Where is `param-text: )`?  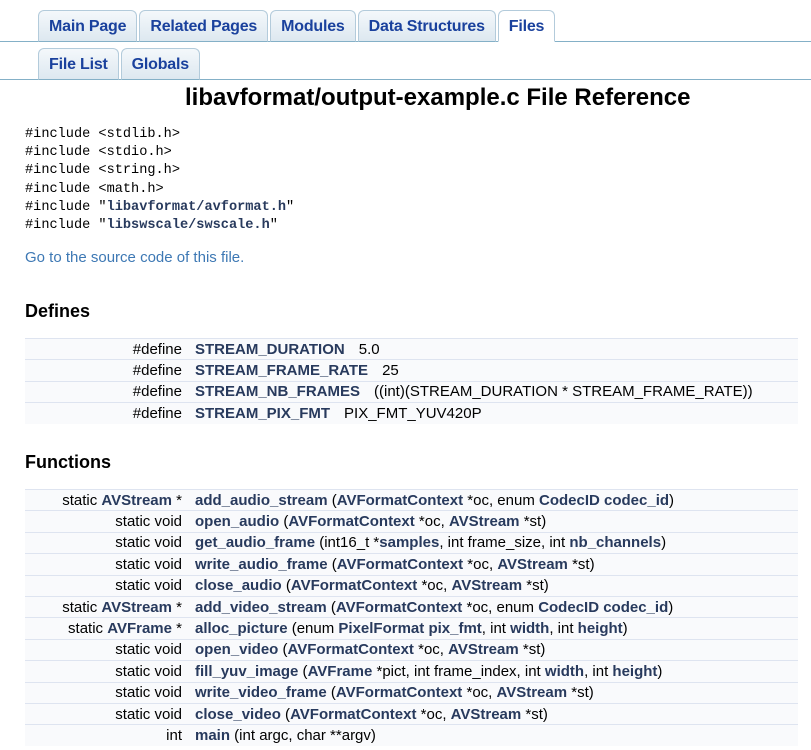 param-text: ) is located at coordinates (660, 671).